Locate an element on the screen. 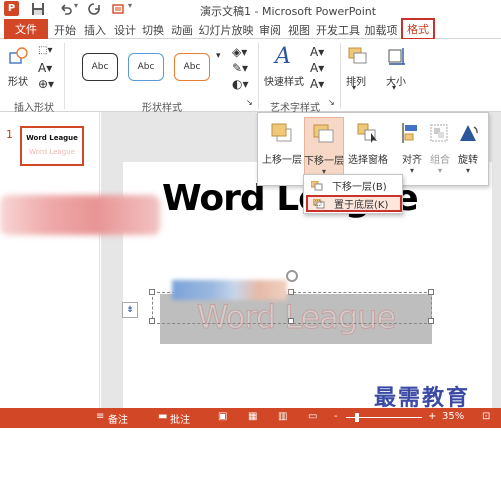  send-backward-small-icon is located at coordinates (316, 185).